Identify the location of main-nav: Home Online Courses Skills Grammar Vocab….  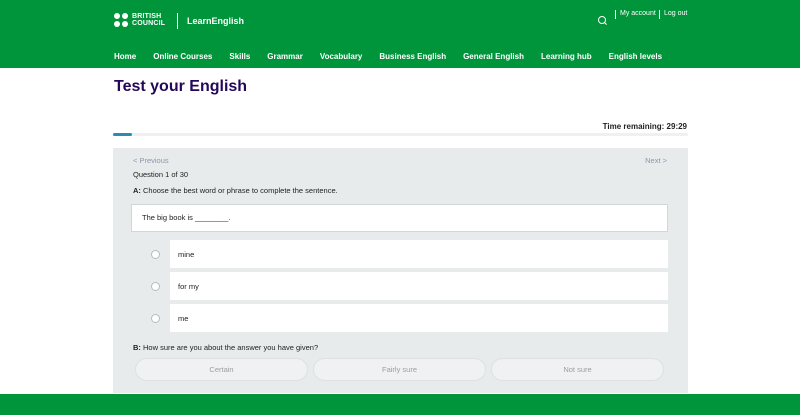
(388, 56).